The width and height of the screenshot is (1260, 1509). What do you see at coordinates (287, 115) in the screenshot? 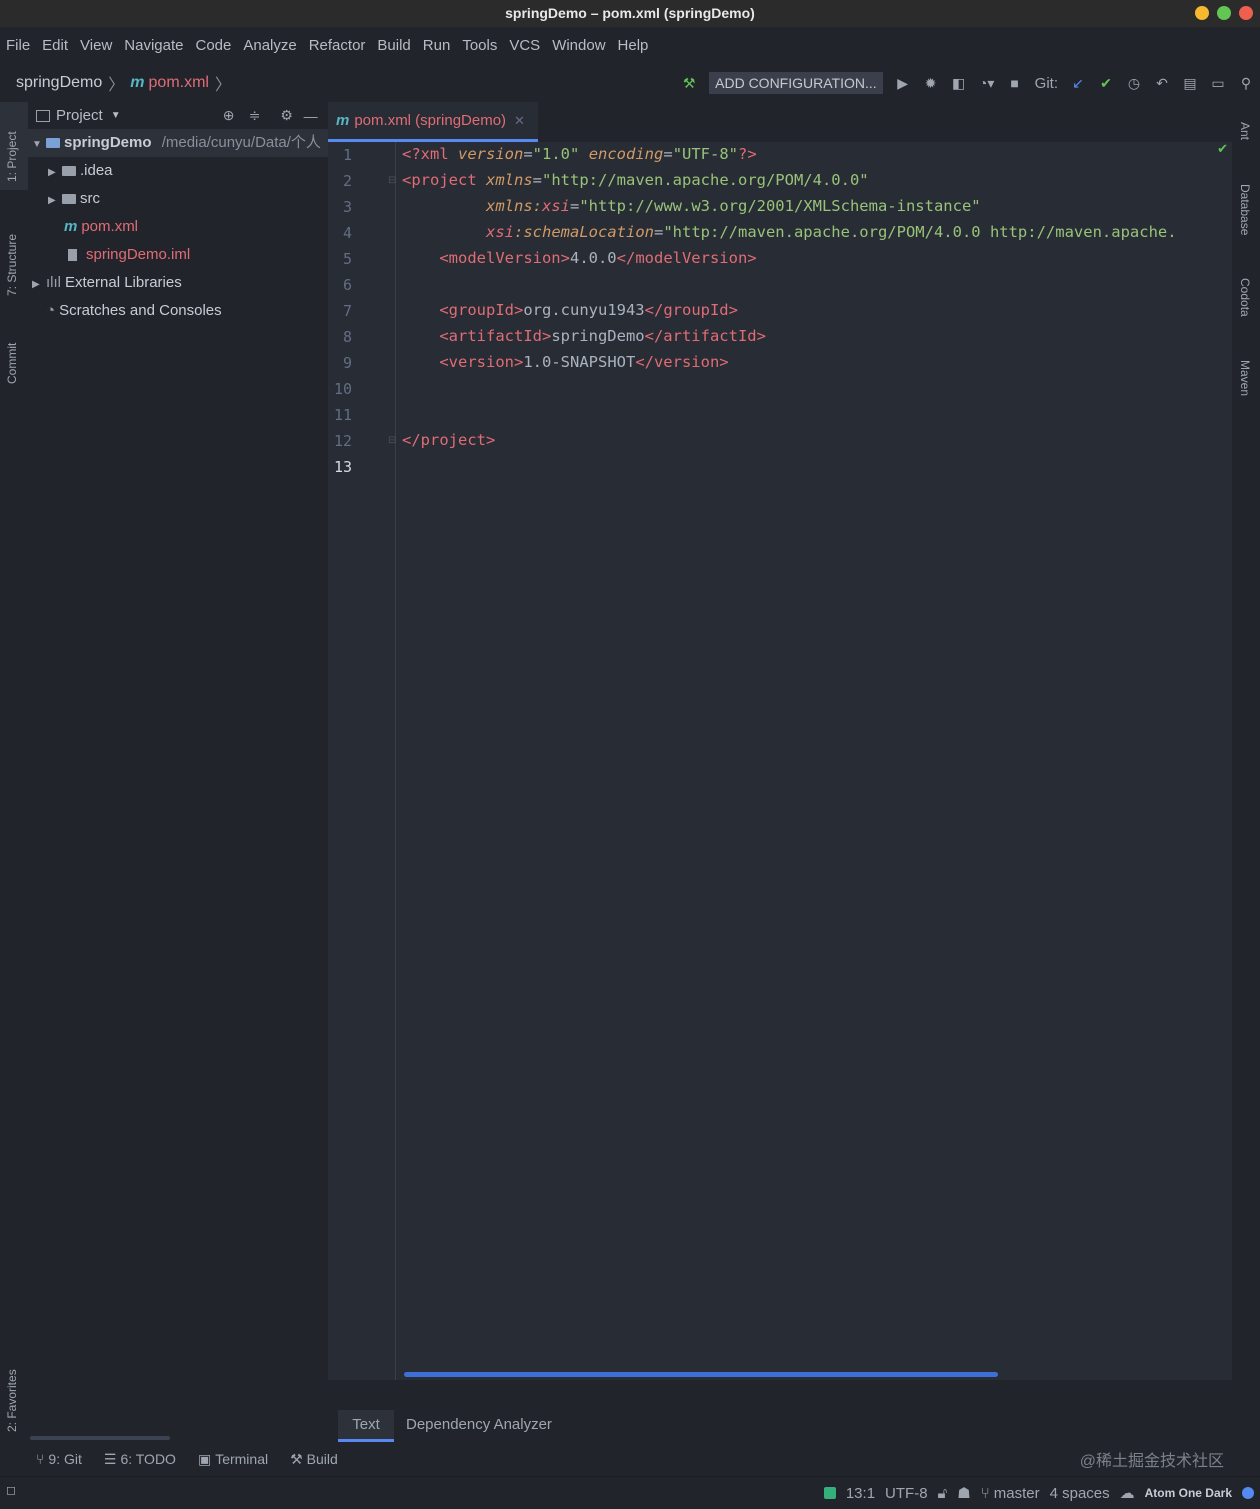
I see `gear-icon: ⚙` at bounding box center [287, 115].